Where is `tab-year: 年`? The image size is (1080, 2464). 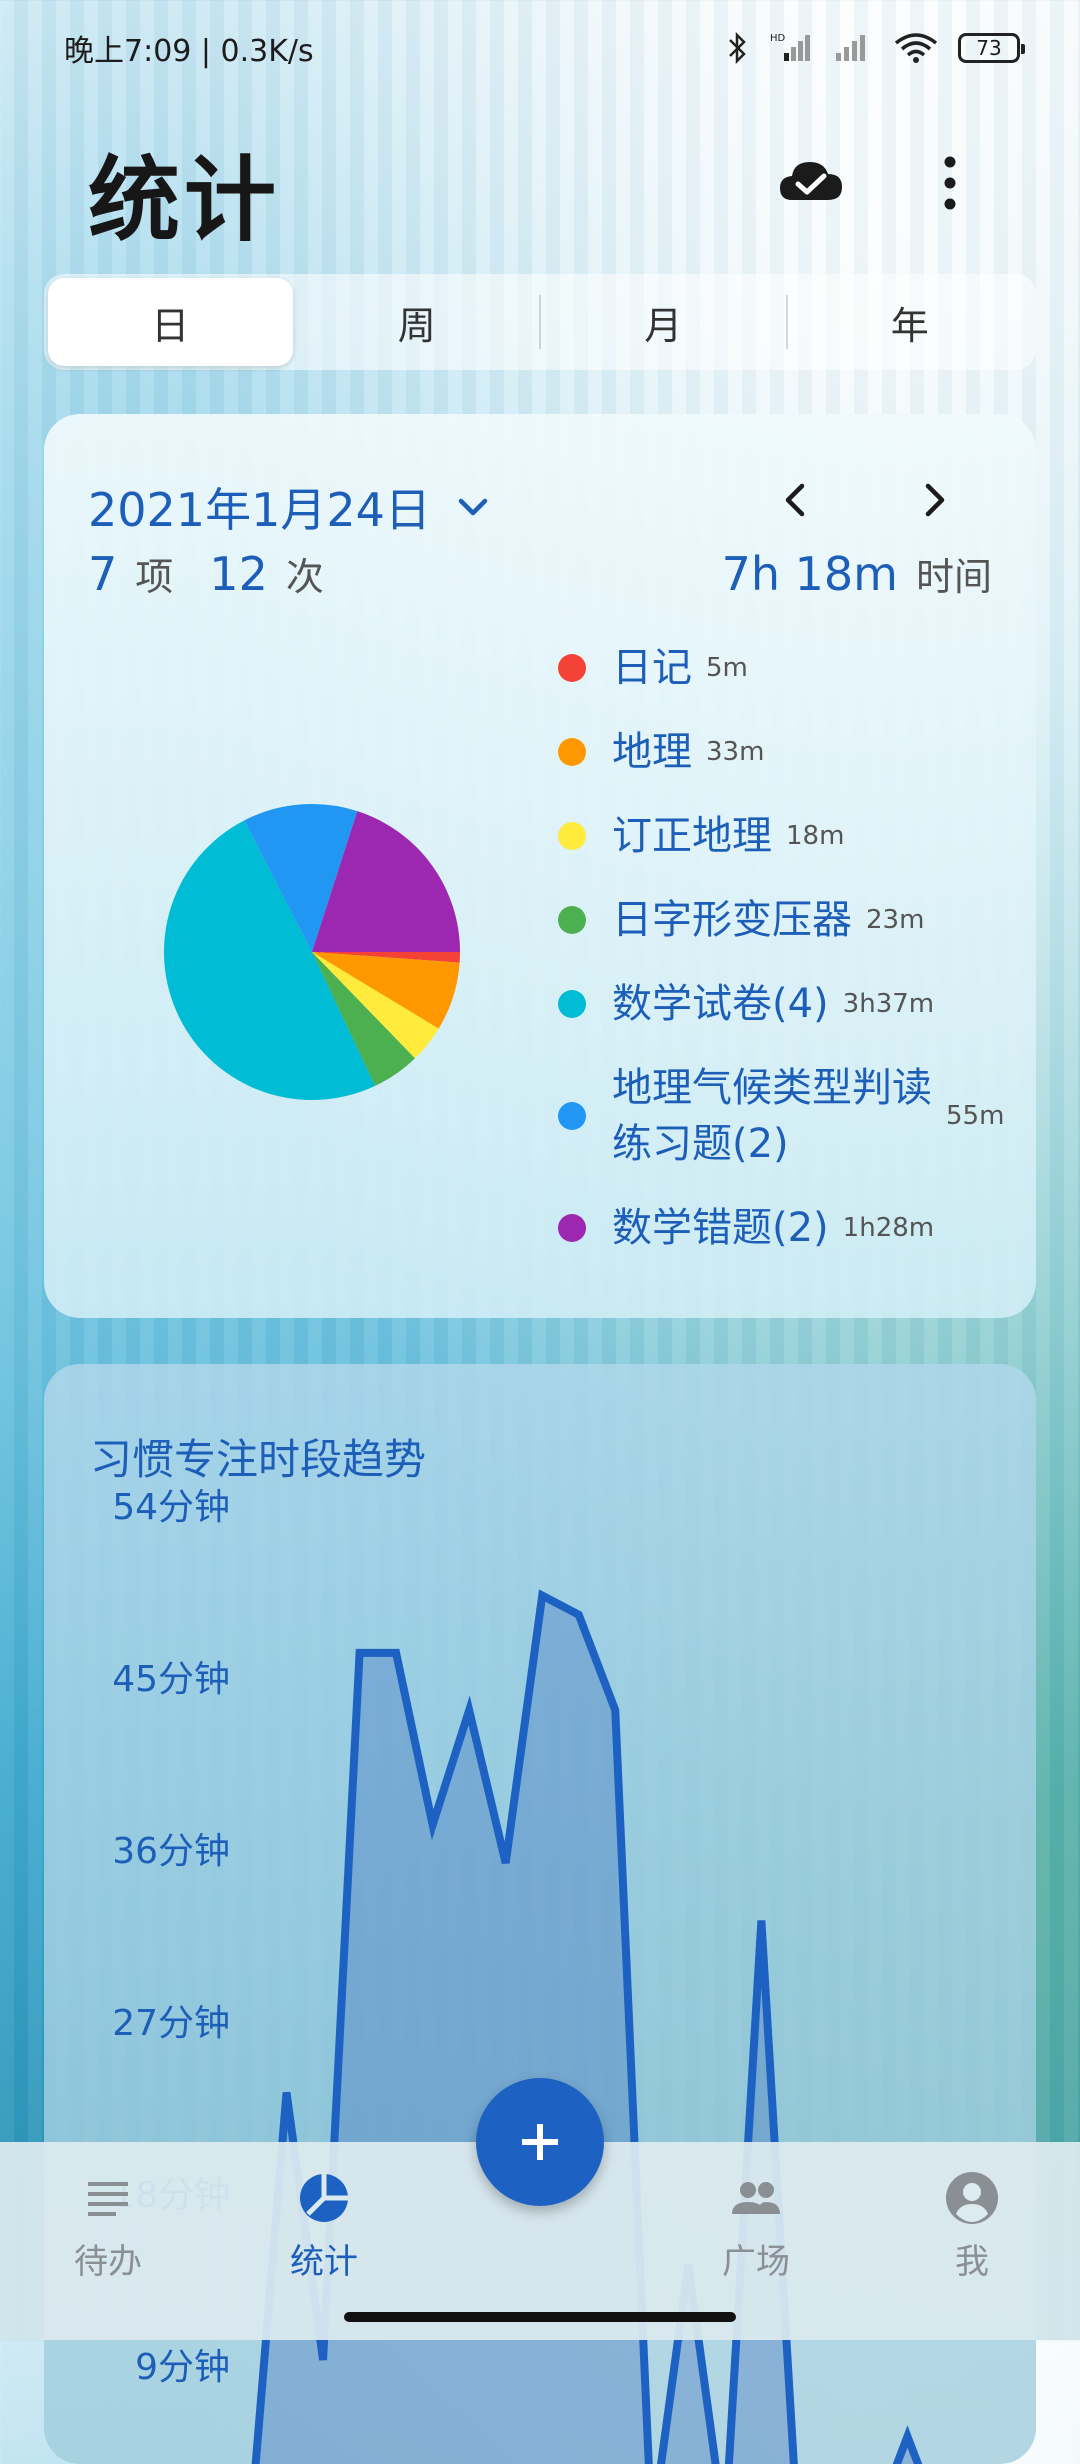
tab-year: 年 is located at coordinates (910, 322).